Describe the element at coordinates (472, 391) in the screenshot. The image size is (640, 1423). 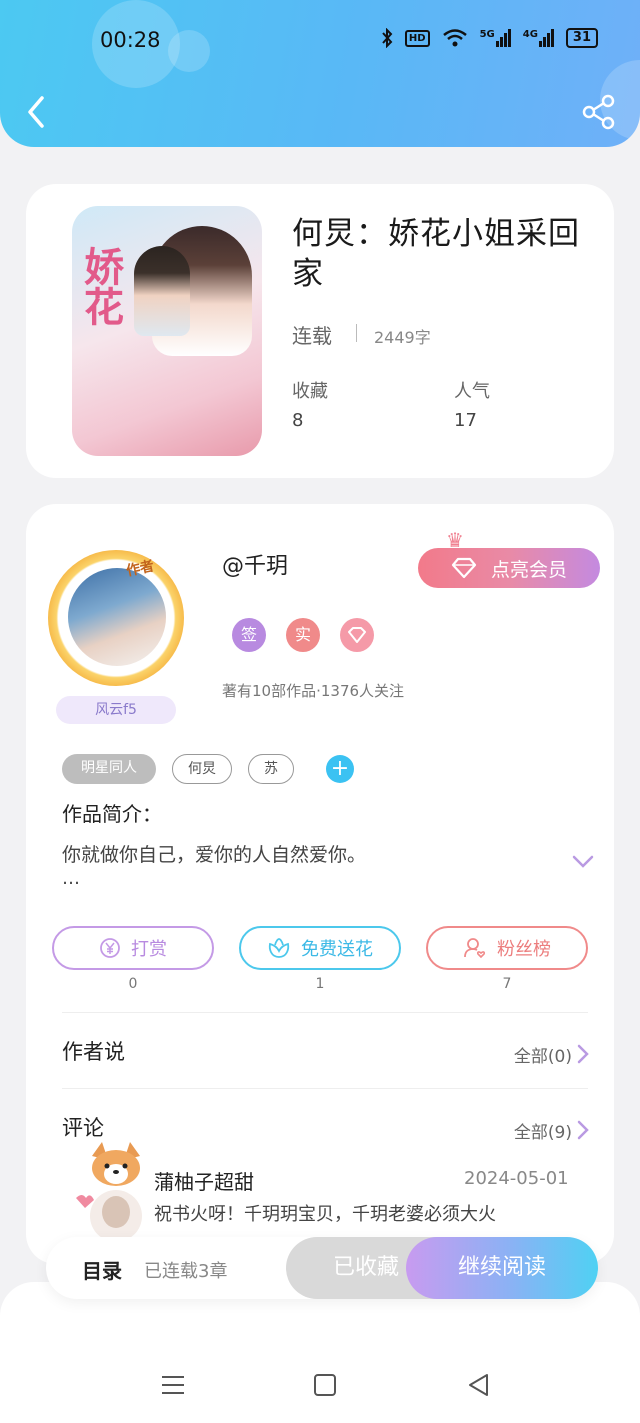
I see `popularity-label: 人气` at that location.